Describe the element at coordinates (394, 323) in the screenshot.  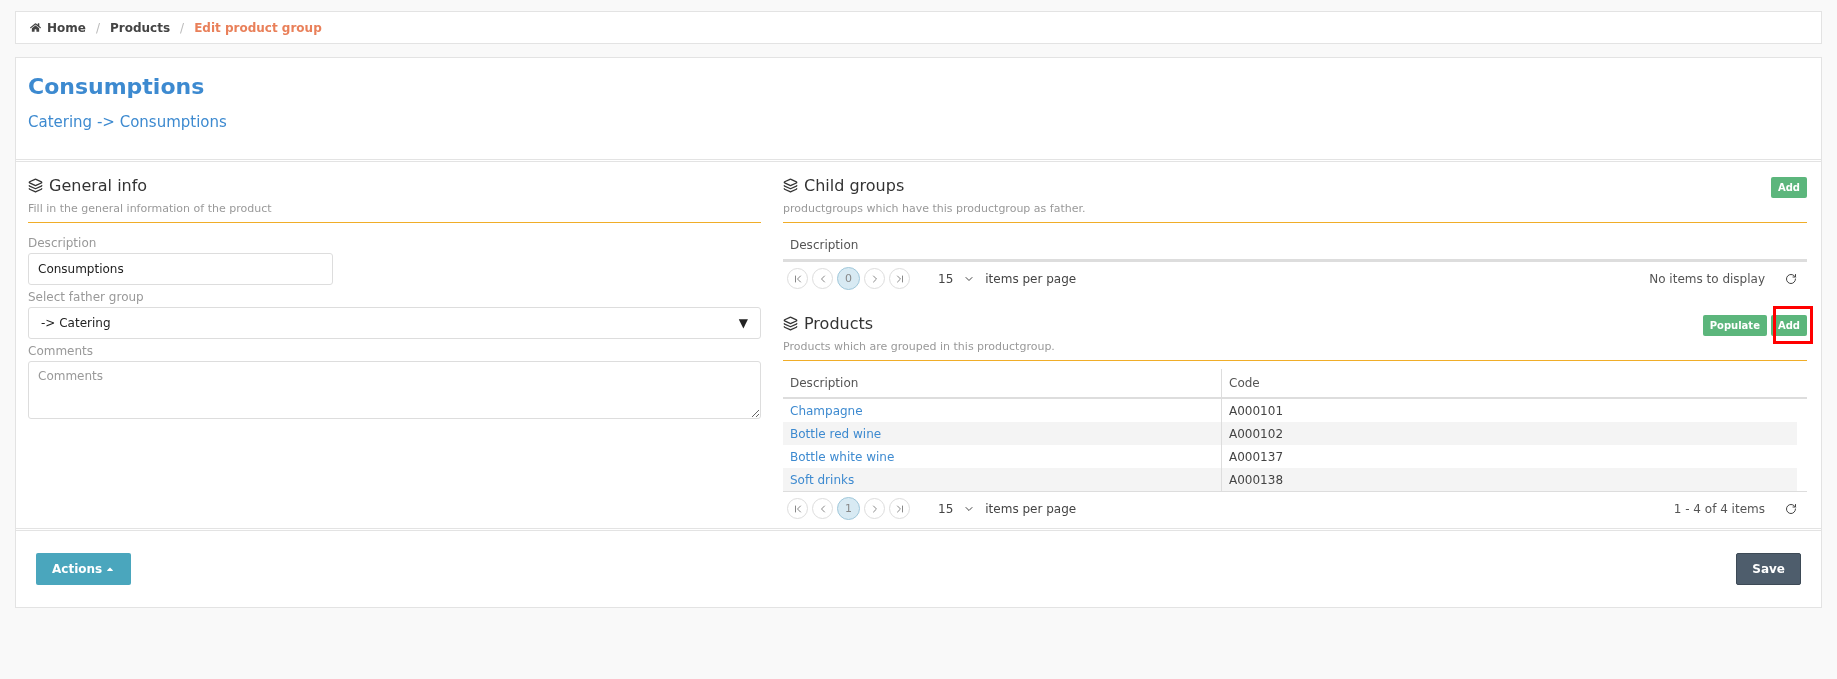
I see `father-group-select: -> Catering ▼` at that location.